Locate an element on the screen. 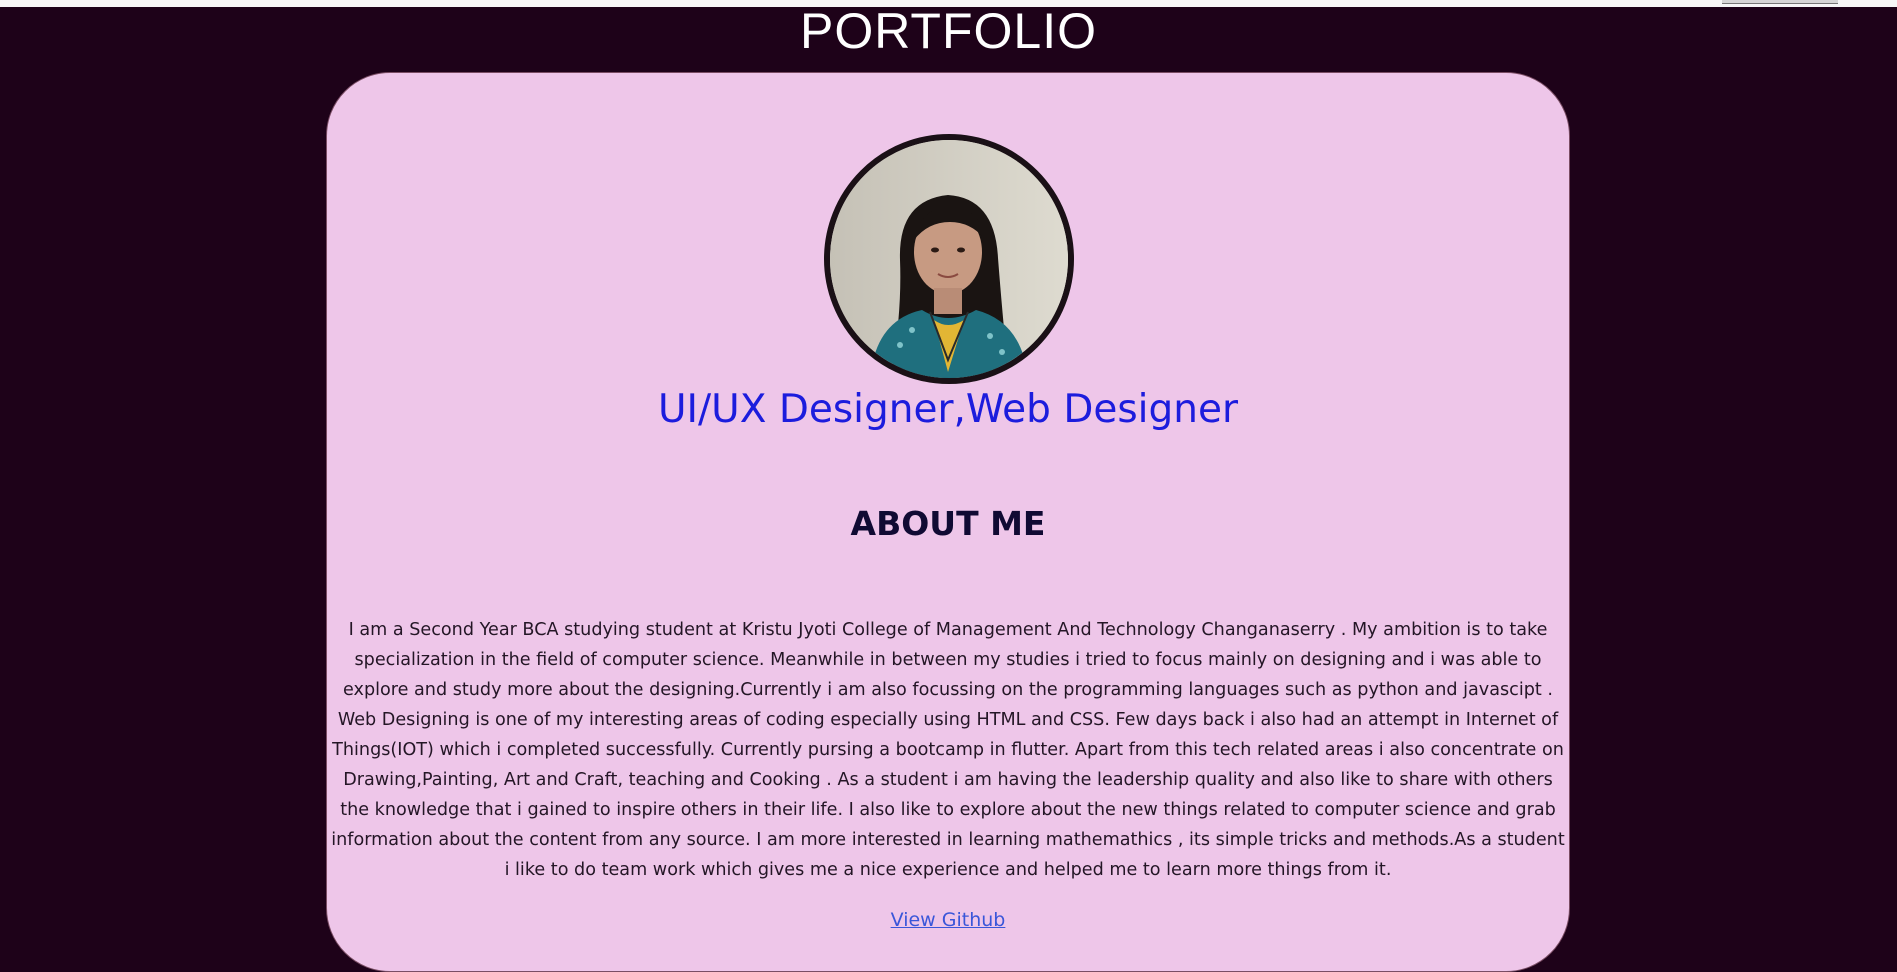 The width and height of the screenshot is (1897, 972). github-link-wrapper: View Github is located at coordinates (948, 920).